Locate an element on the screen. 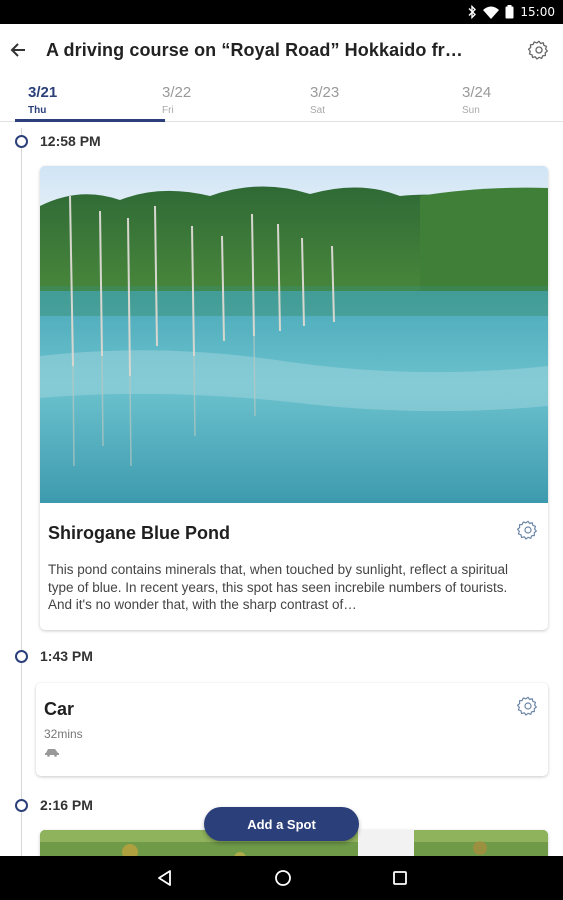  recents-square-icon is located at coordinates (400, 878).